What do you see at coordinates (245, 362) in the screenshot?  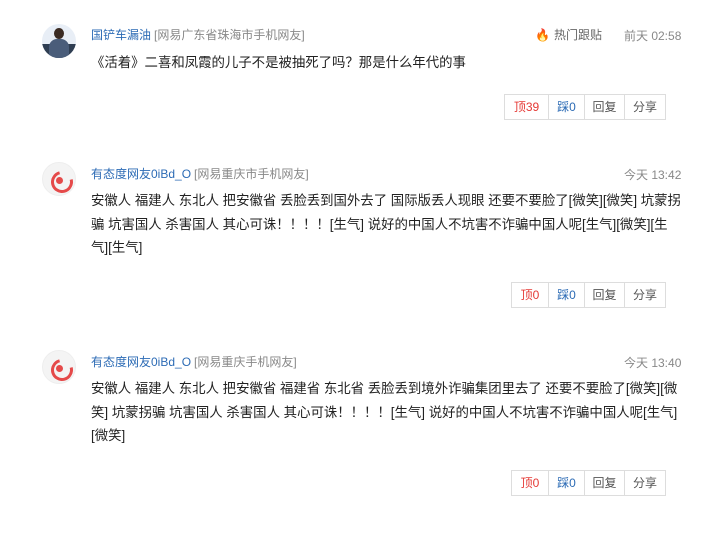 I see `user-location: [网易重庆手机网友]` at bounding box center [245, 362].